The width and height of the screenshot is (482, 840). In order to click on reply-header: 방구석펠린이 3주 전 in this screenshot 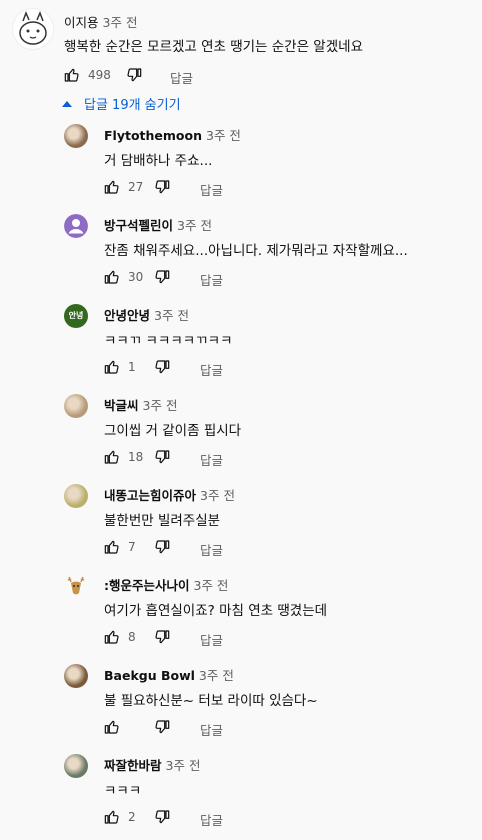, I will do `click(158, 224)`.